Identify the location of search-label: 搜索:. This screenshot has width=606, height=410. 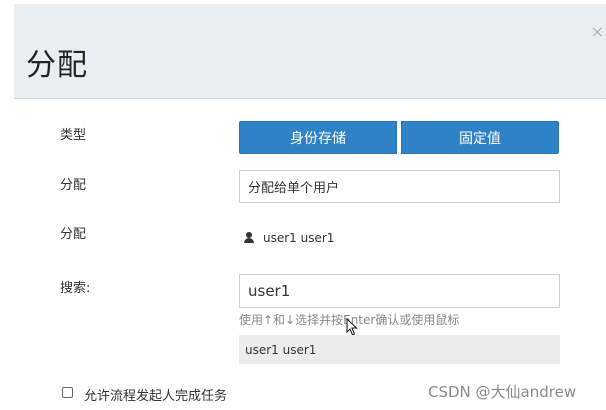
(75, 288).